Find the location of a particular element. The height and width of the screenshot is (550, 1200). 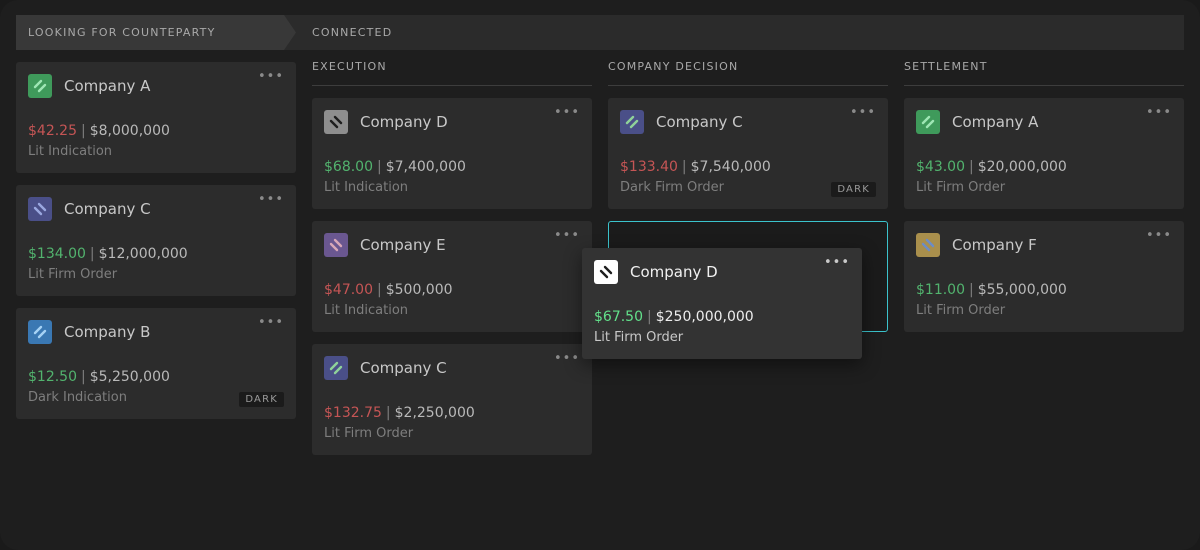

order-type: Dark Indication is located at coordinates (77, 397).